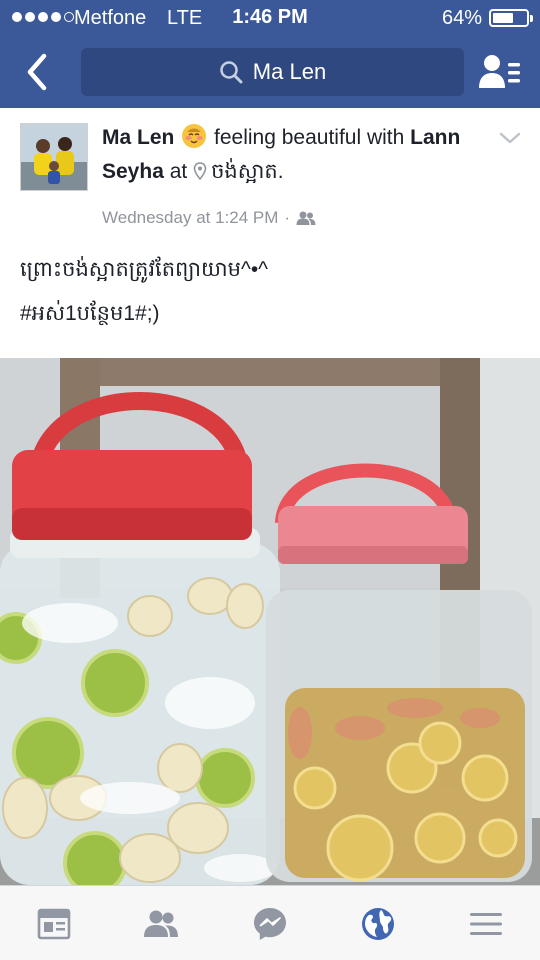 The width and height of the screenshot is (540, 960). I want to click on friends-icon, so click(161, 923).